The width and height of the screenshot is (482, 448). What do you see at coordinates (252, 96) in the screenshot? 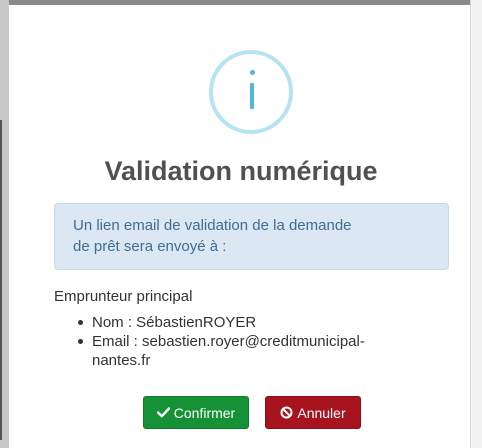
I see `info-icon-stem` at bounding box center [252, 96].